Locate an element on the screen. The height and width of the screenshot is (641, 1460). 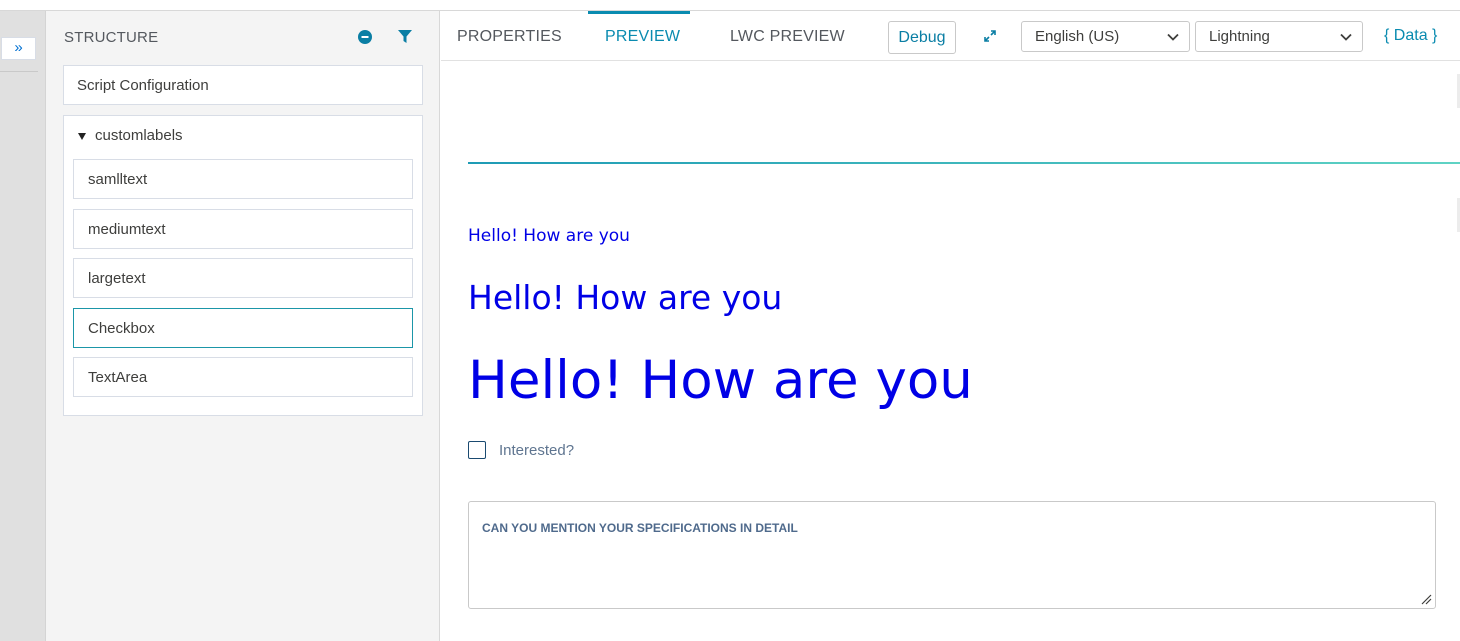
filter-icon is located at coordinates (405, 37).